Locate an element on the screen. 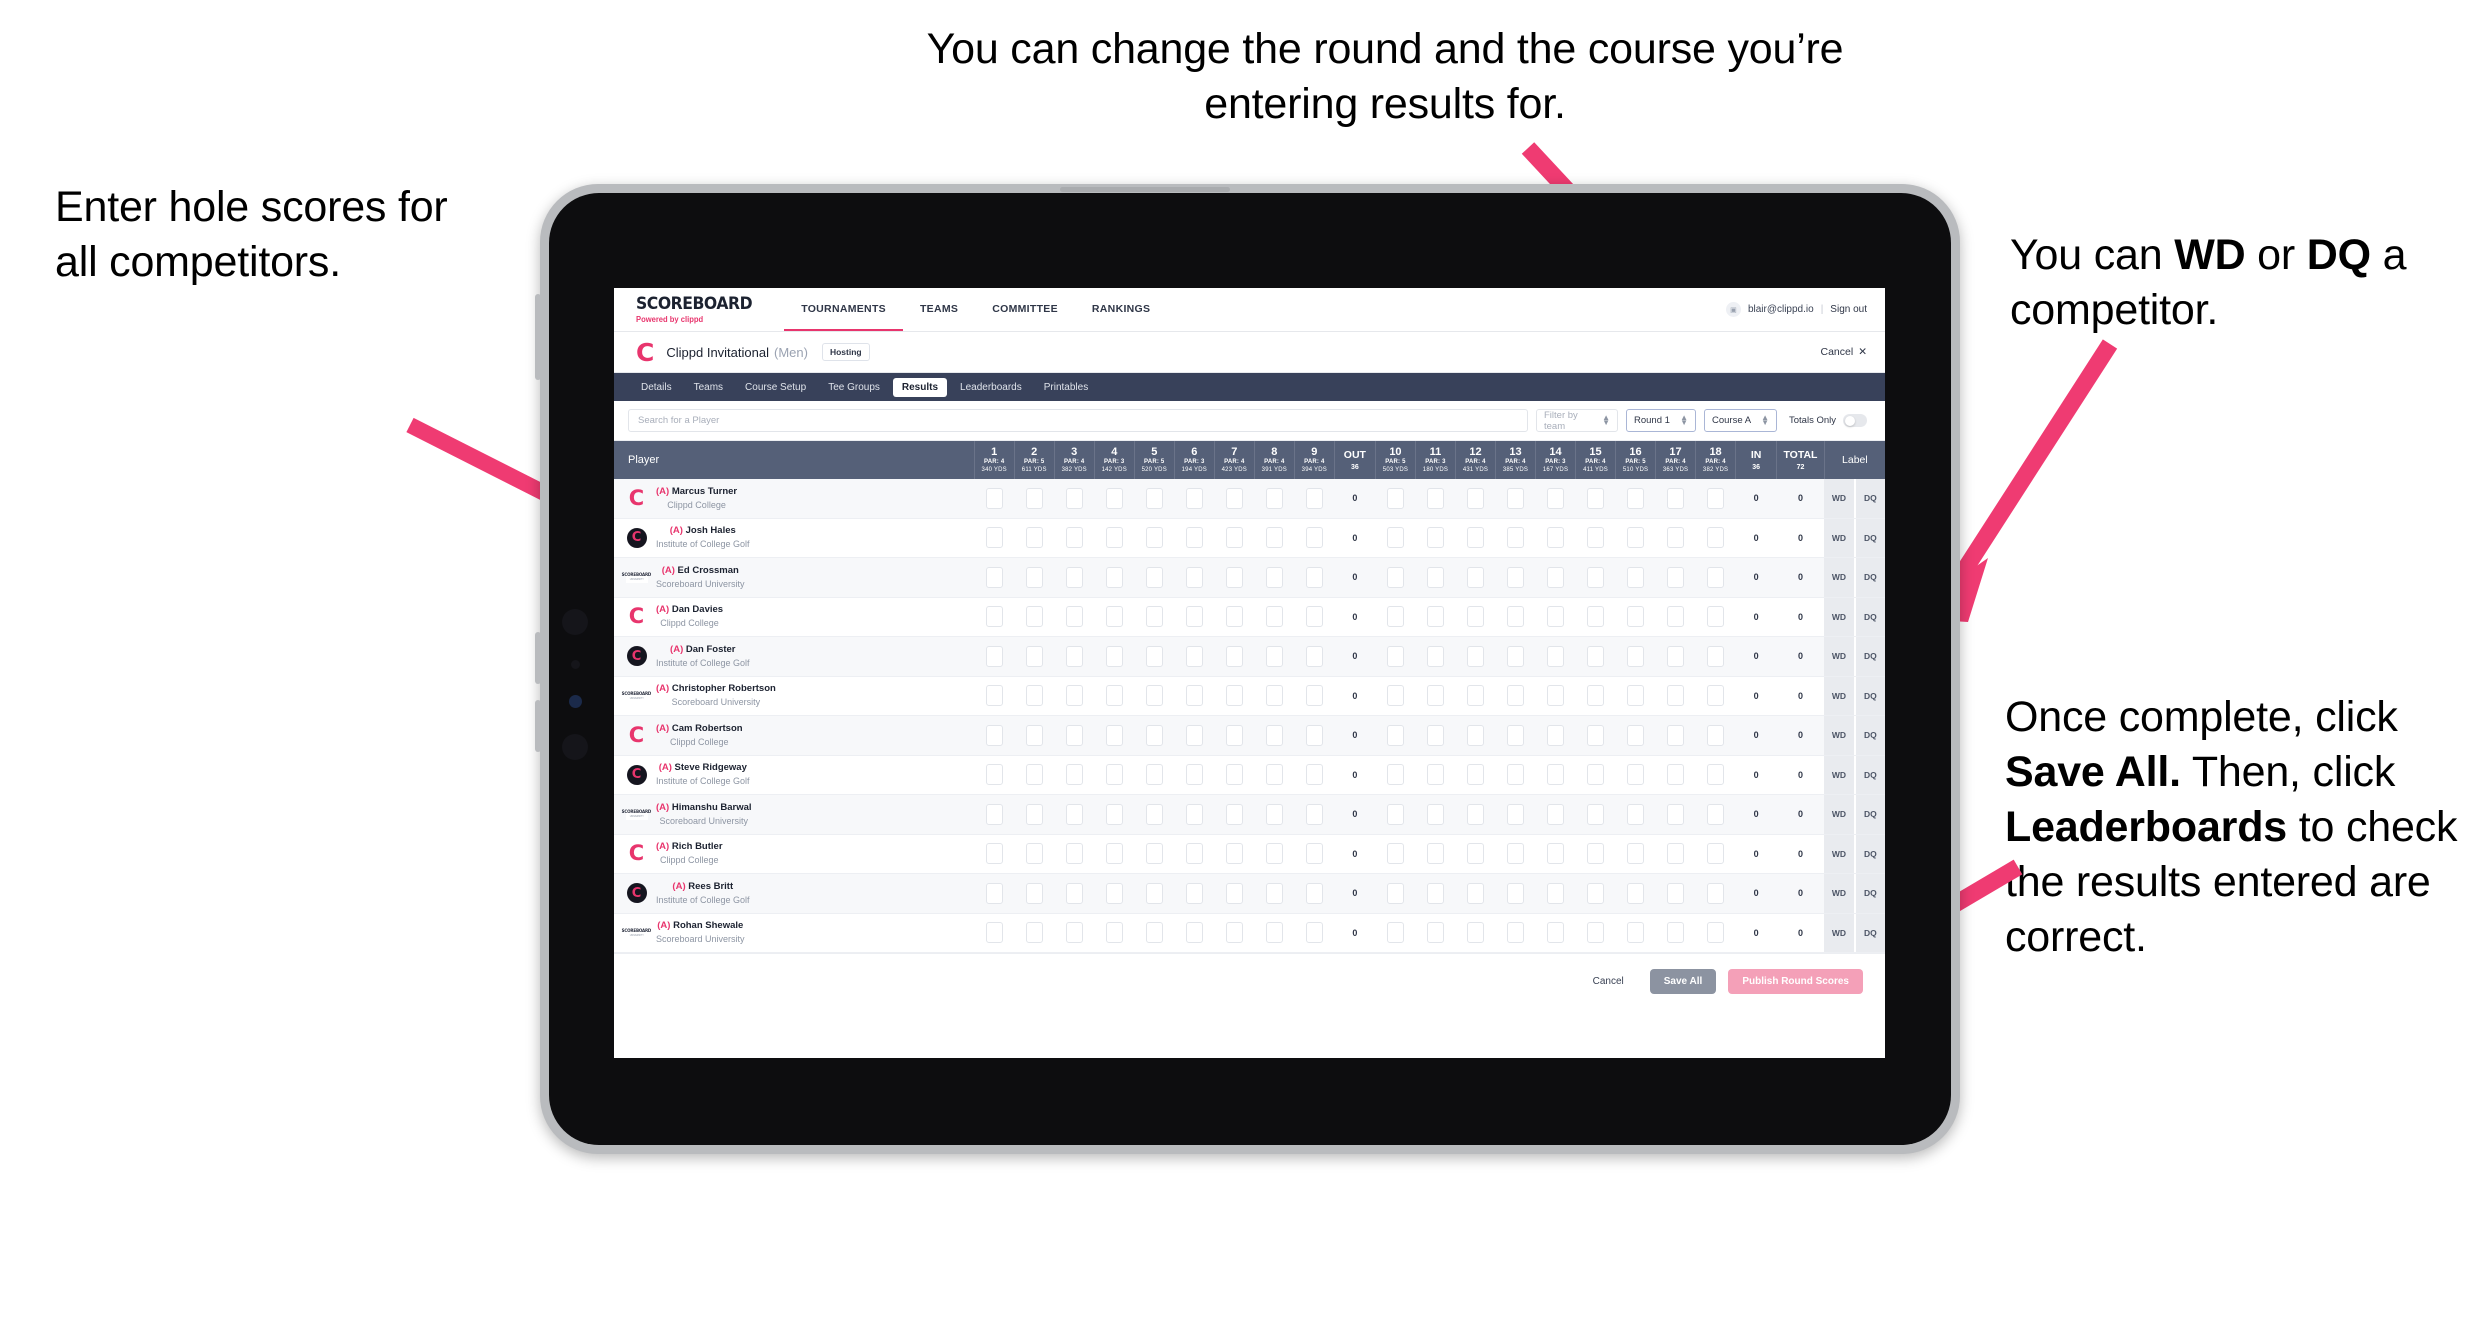 The height and width of the screenshot is (1339, 2489). nav-tournaments: TOURNAMENTS is located at coordinates (843, 309).